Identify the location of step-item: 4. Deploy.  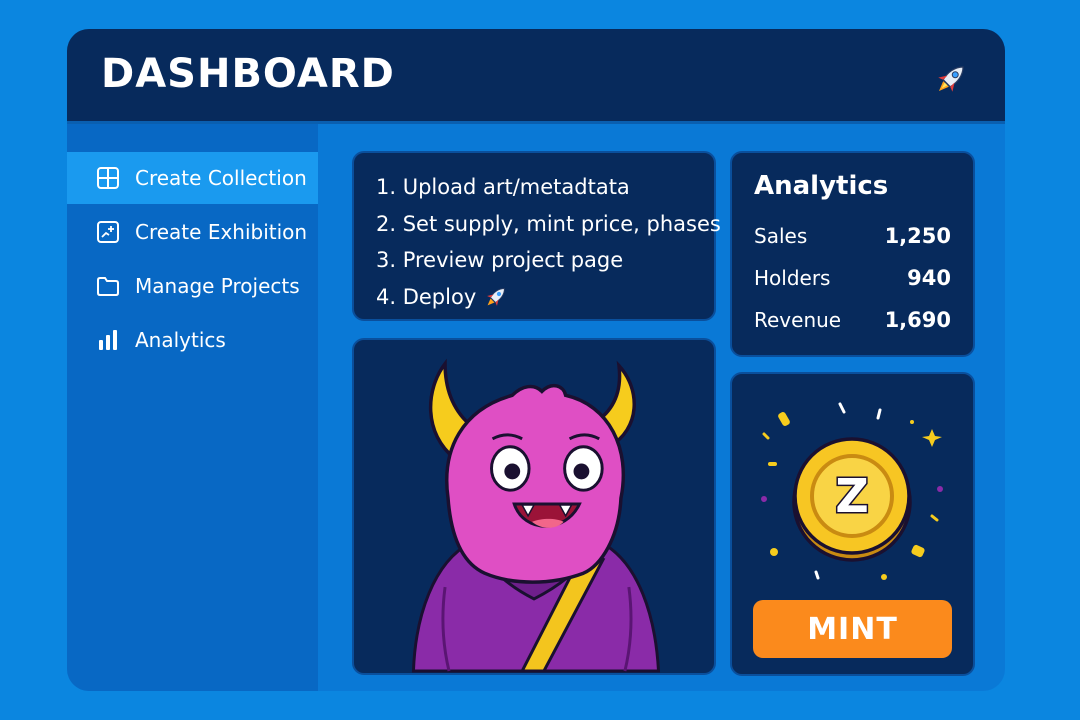
(534, 297).